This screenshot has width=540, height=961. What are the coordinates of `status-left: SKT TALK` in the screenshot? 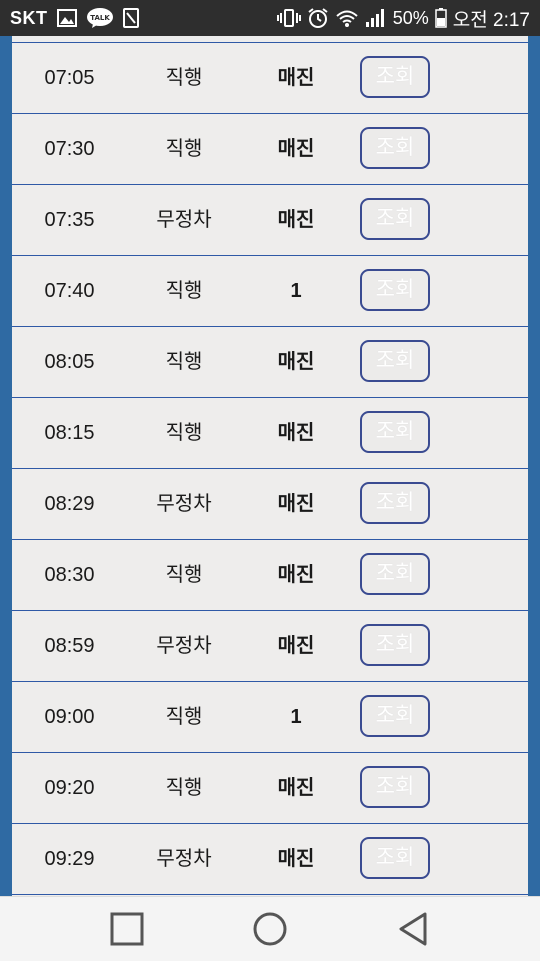 It's located at (74, 18).